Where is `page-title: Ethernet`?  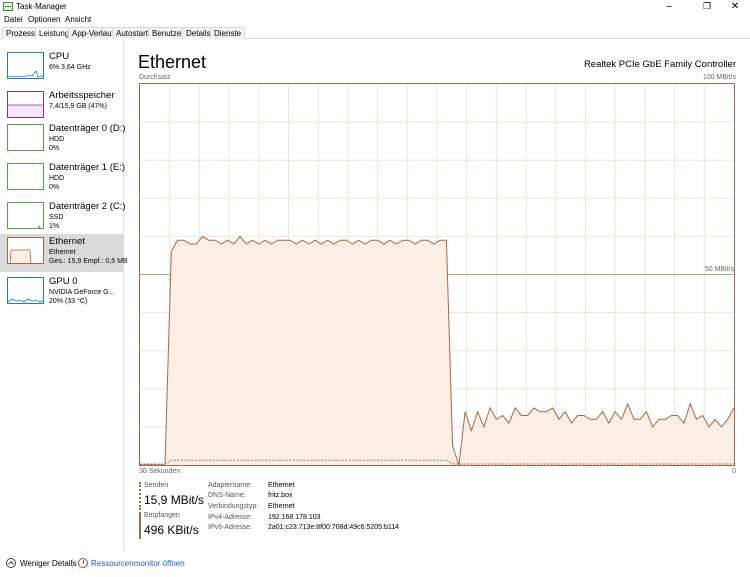 page-title: Ethernet is located at coordinates (172, 62).